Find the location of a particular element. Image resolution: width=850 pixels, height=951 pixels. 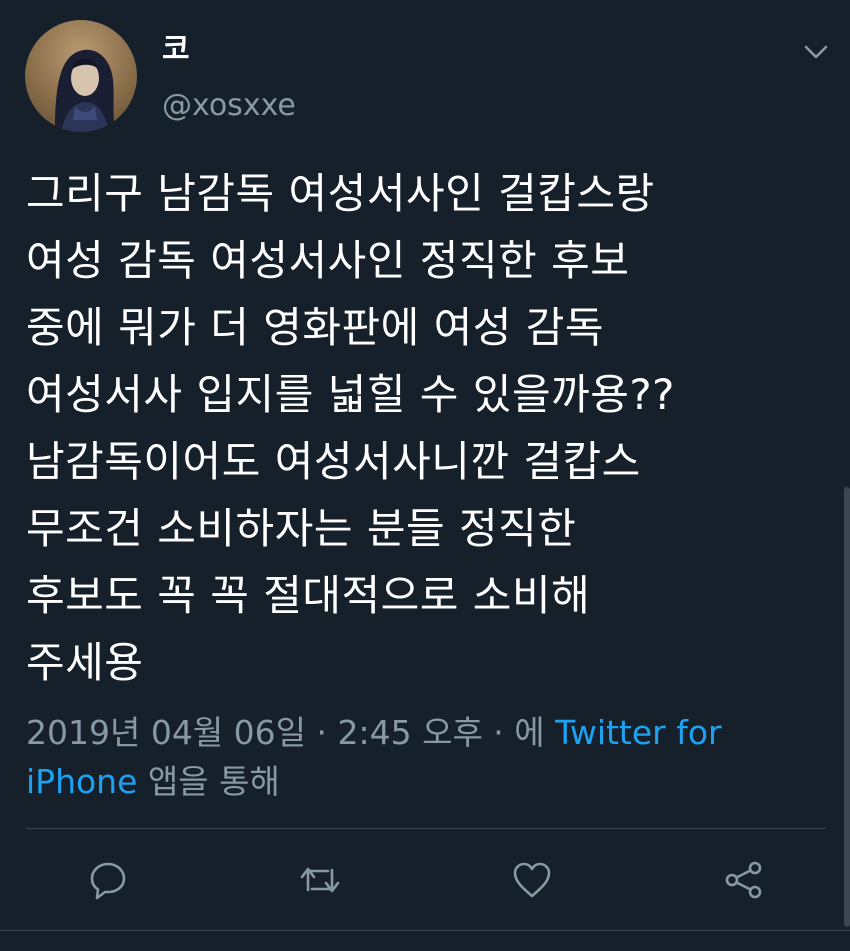

reply-icon is located at coordinates (108, 880).